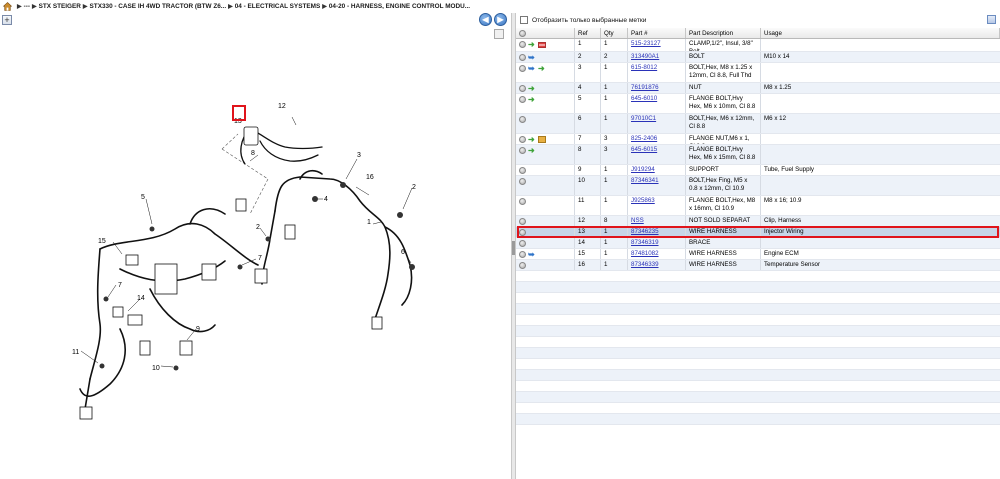 Image resolution: width=1000 pixels, height=479 pixels. What do you see at coordinates (542, 45) in the screenshot?
I see `kit-icon` at bounding box center [542, 45].